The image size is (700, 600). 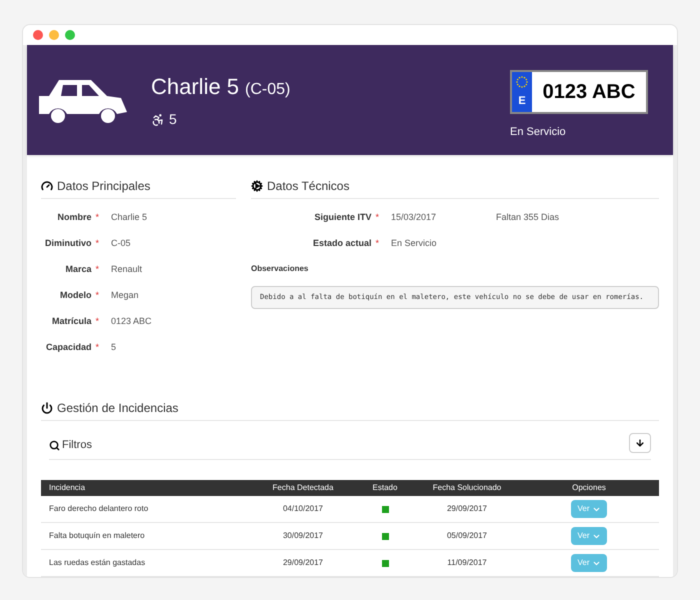 What do you see at coordinates (589, 92) in the screenshot?
I see `plate-number: 0123 ABC` at bounding box center [589, 92].